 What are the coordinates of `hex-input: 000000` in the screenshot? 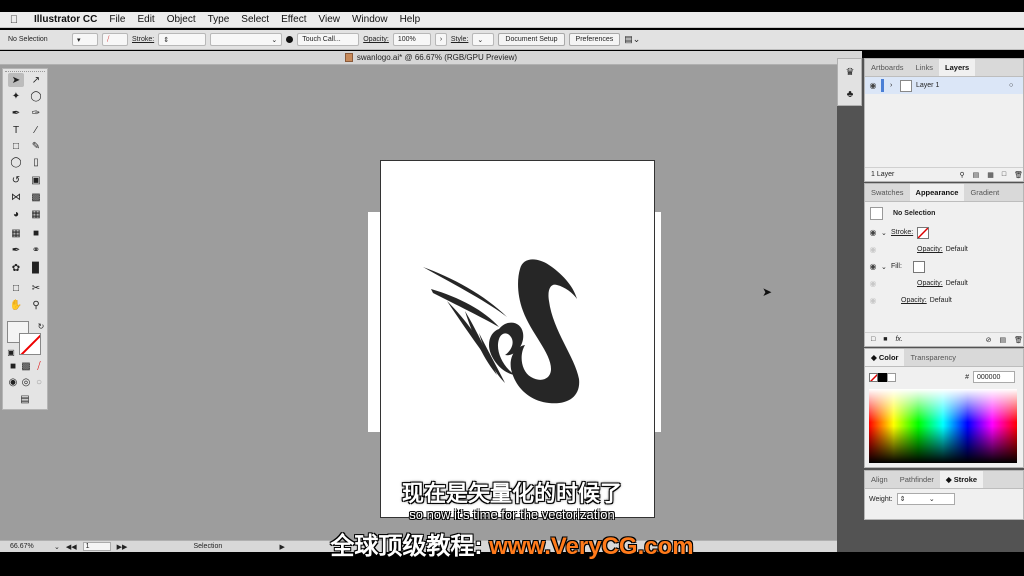 It's located at (994, 377).